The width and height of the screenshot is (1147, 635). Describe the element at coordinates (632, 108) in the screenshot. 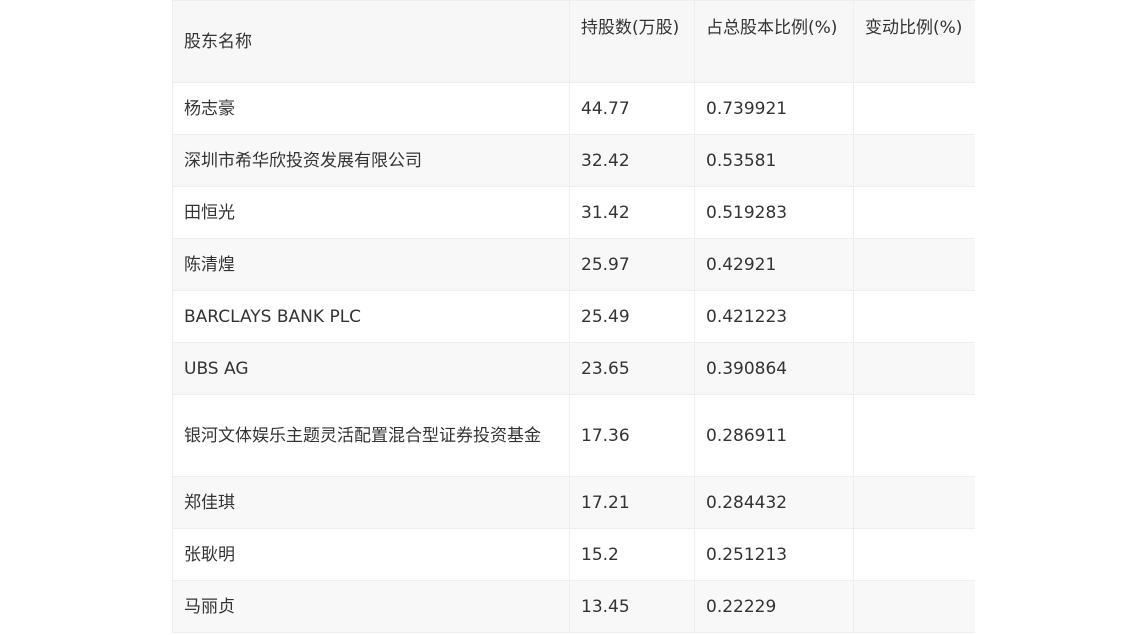

I see `cell-shares: 44.77` at that location.